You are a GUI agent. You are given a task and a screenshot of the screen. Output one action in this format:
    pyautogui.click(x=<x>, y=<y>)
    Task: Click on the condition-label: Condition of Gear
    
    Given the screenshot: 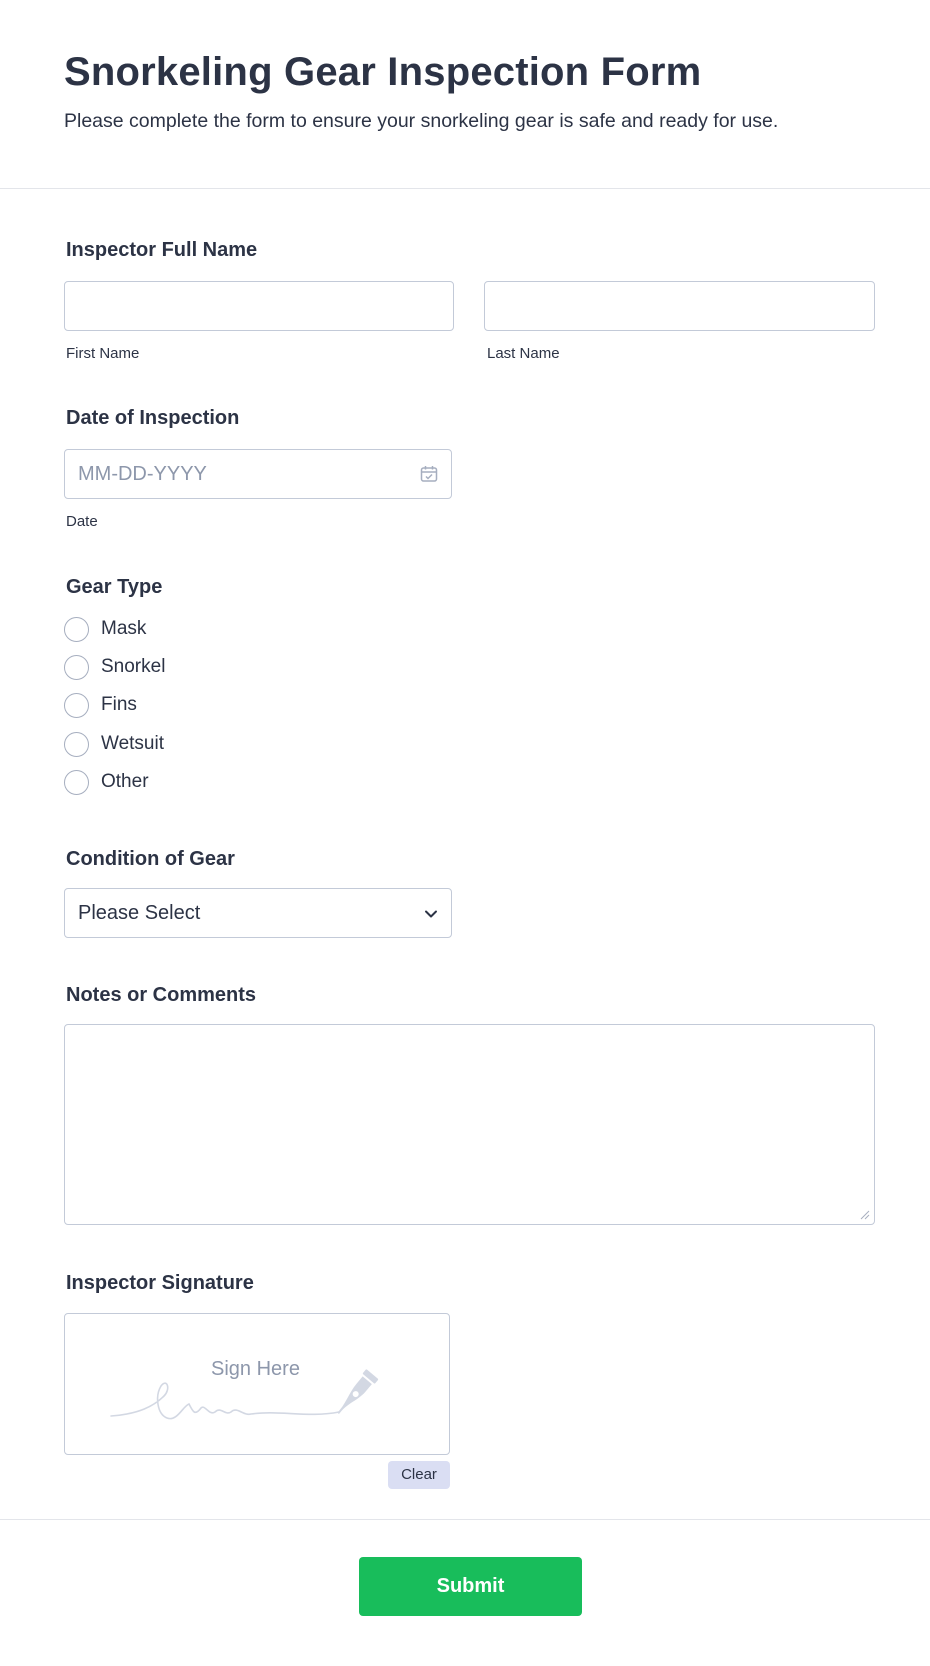 What is the action you would take?
    pyautogui.click(x=150, y=859)
    